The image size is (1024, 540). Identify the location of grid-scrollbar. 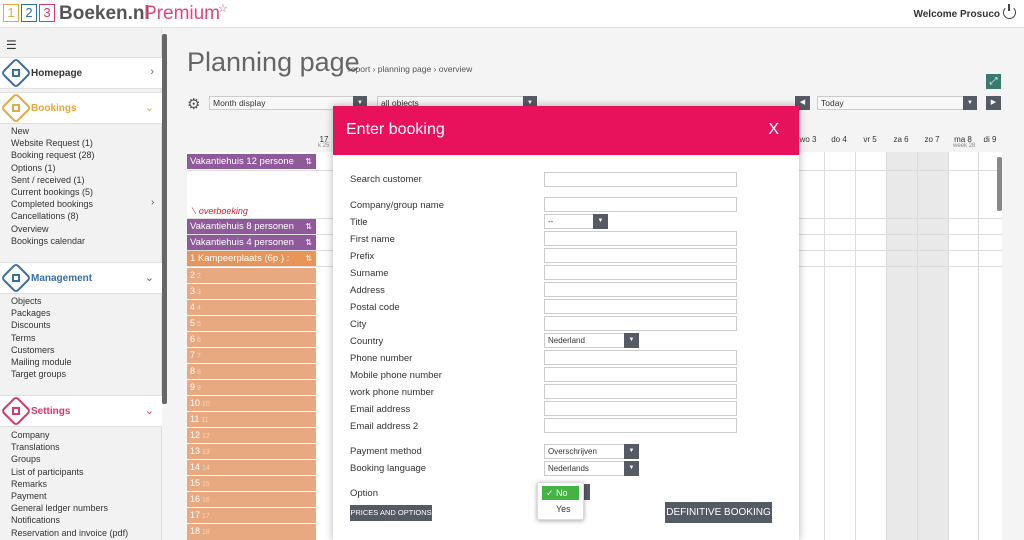
(999, 184).